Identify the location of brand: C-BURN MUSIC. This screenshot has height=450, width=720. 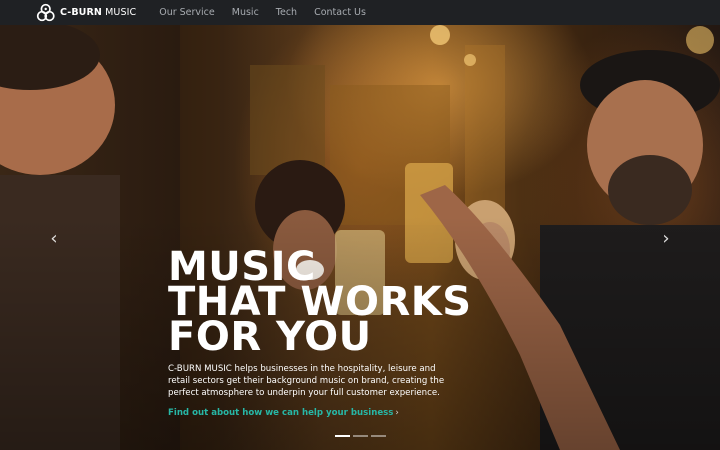
(86, 13).